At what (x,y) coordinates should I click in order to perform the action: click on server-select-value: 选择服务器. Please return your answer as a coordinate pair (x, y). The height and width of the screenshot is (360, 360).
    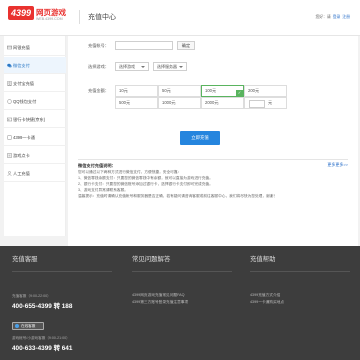
    Looking at the image, I should click on (167, 66).